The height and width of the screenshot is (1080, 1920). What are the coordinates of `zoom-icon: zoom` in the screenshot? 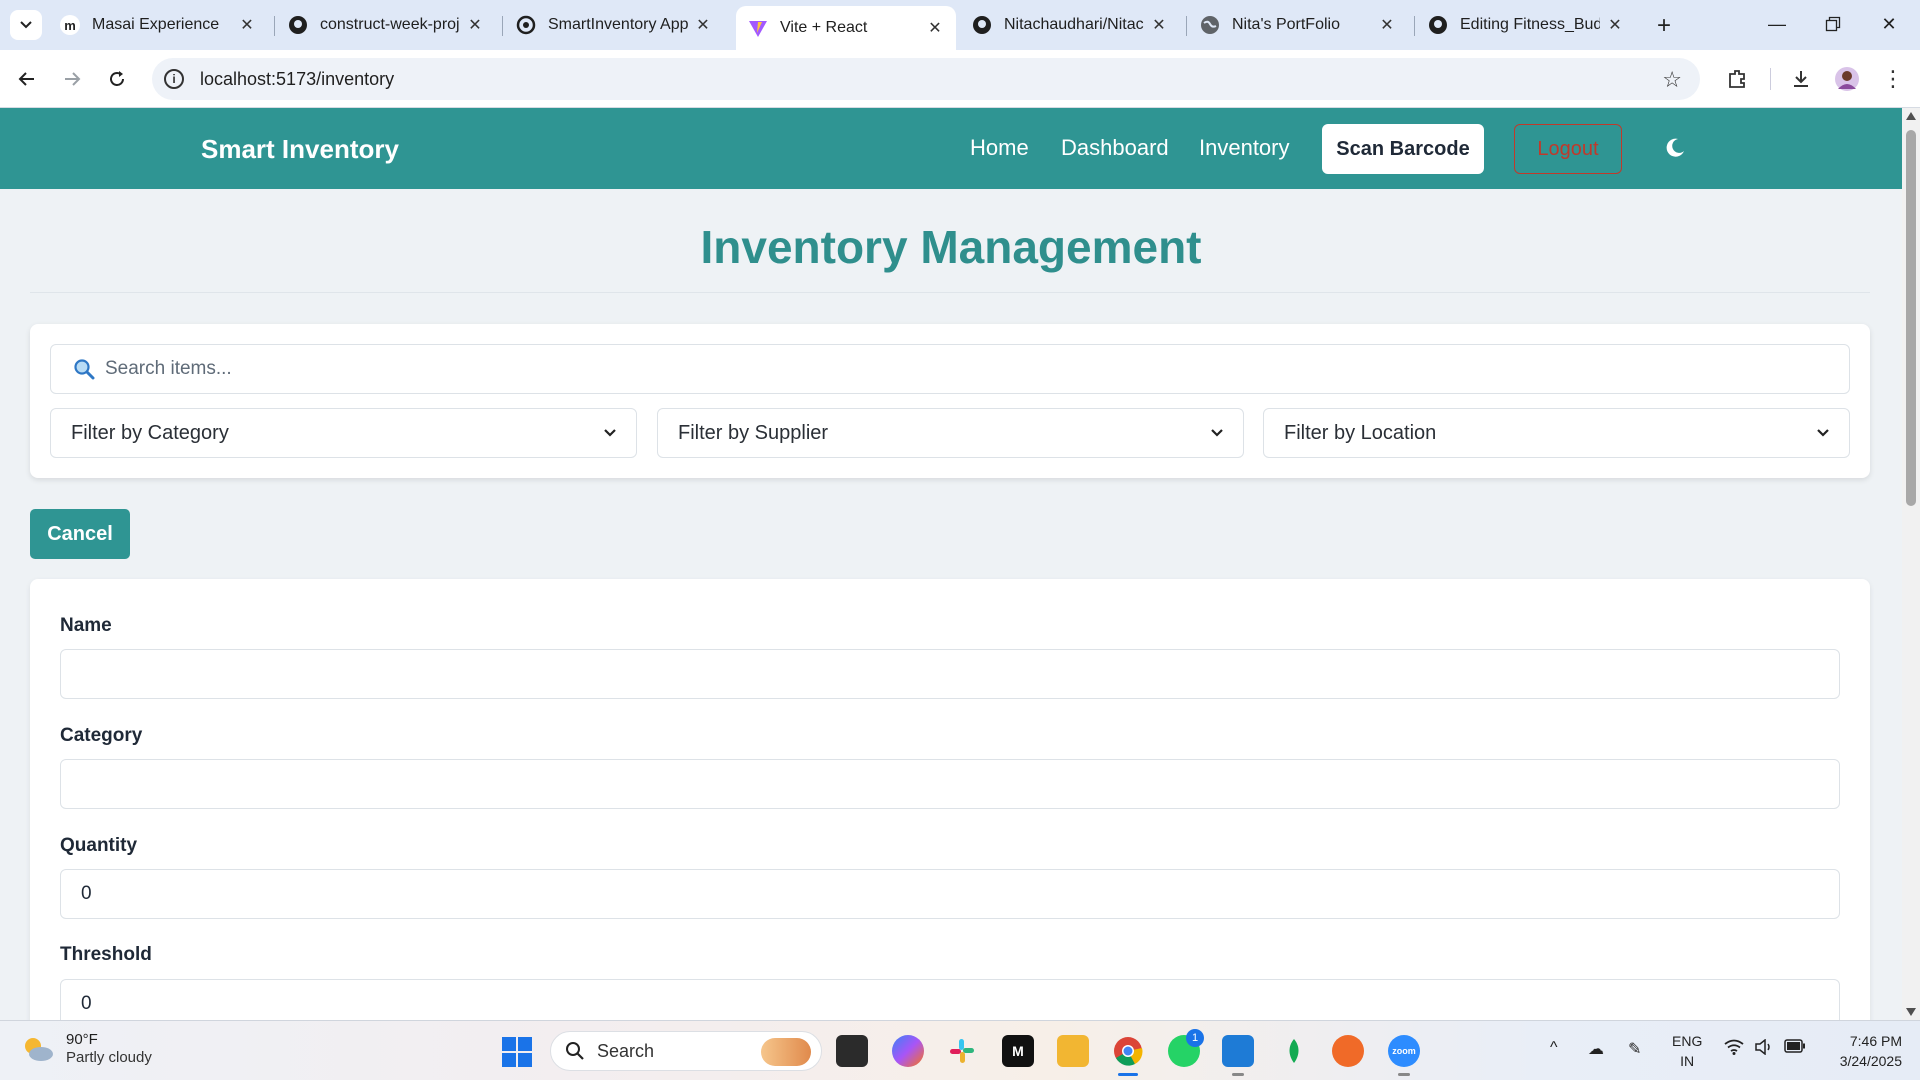 It's located at (1404, 1051).